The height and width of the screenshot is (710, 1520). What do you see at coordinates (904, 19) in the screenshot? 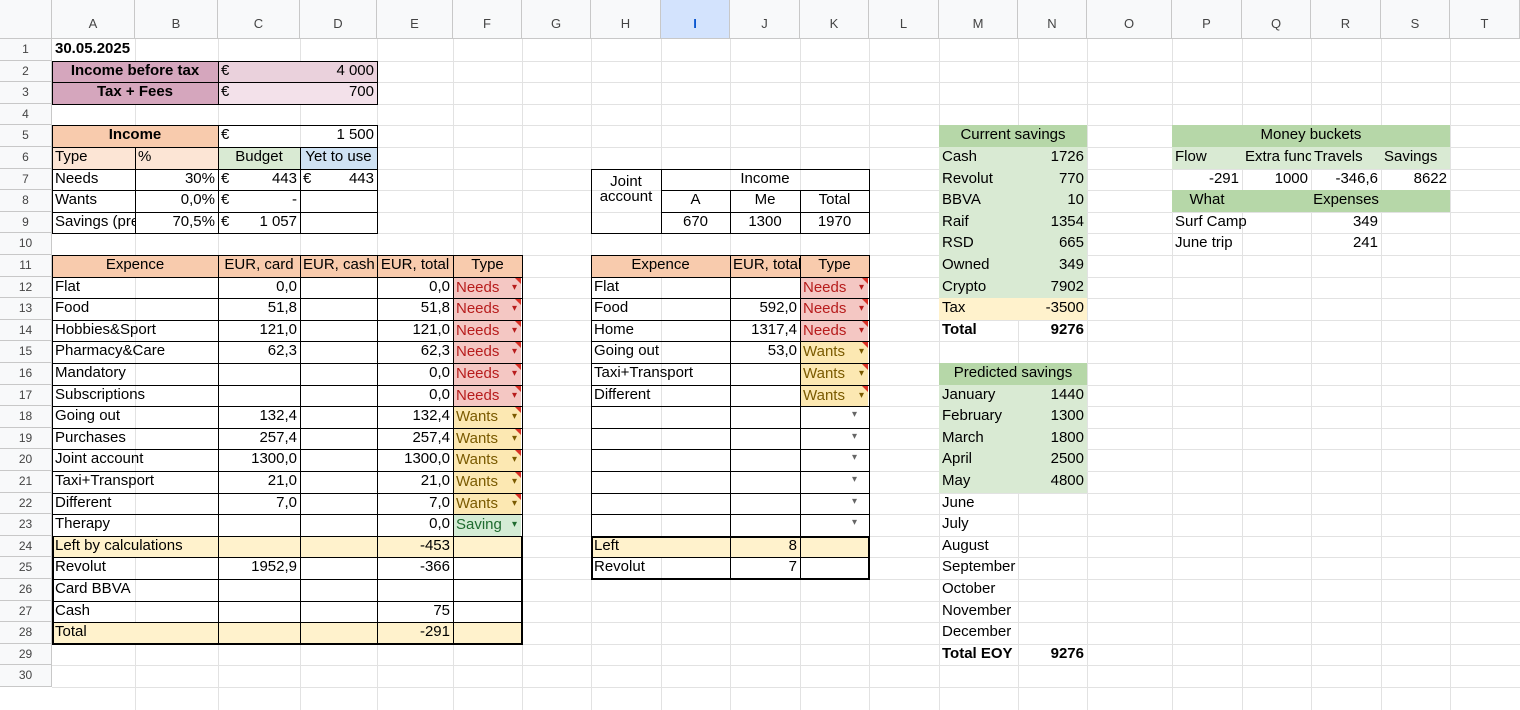
I see `column-header-l: L` at bounding box center [904, 19].